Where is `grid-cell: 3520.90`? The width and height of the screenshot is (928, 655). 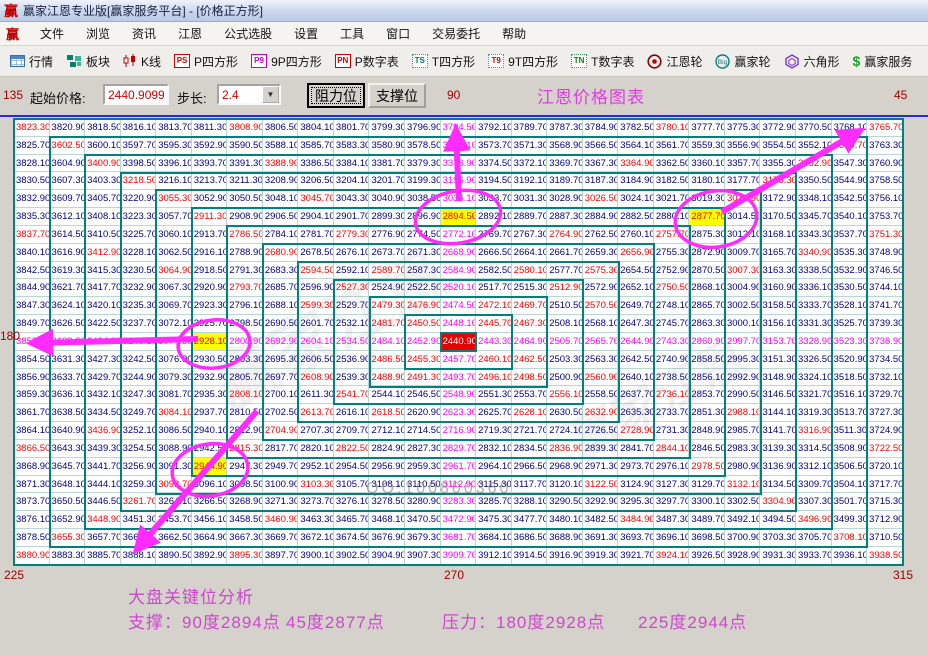 grid-cell: 3520.90 is located at coordinates (849, 359).